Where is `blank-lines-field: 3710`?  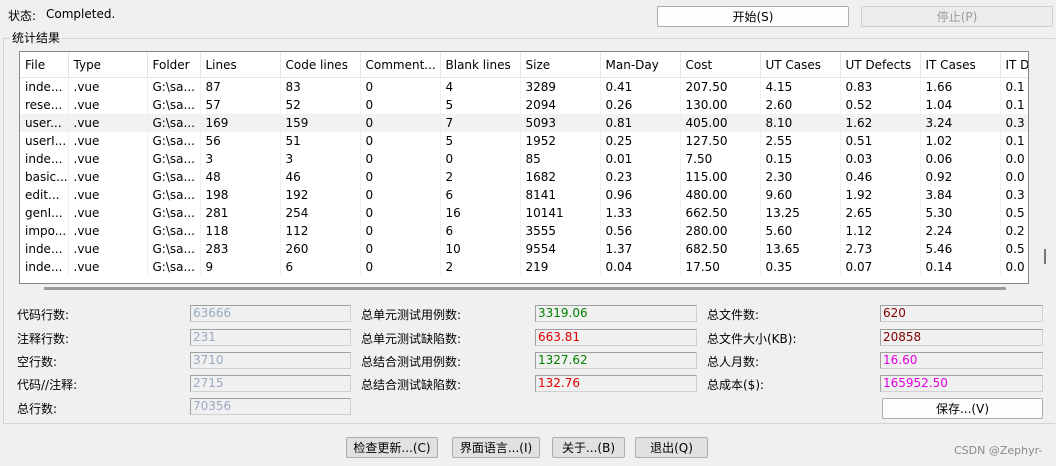
blank-lines-field: 3710 is located at coordinates (270, 360).